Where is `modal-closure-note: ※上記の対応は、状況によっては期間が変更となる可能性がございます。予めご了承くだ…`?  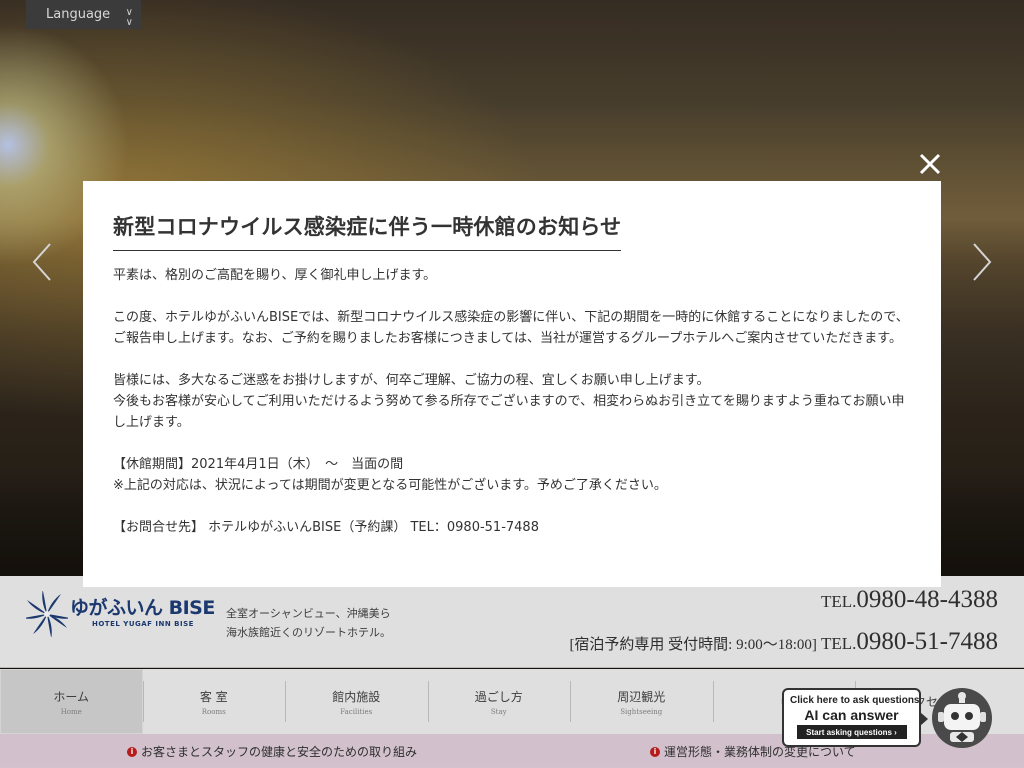 modal-closure-note: ※上記の対応は、状況によっては期間が変更となる可能性がございます。予めご了承くだ… is located at coordinates (390, 485).